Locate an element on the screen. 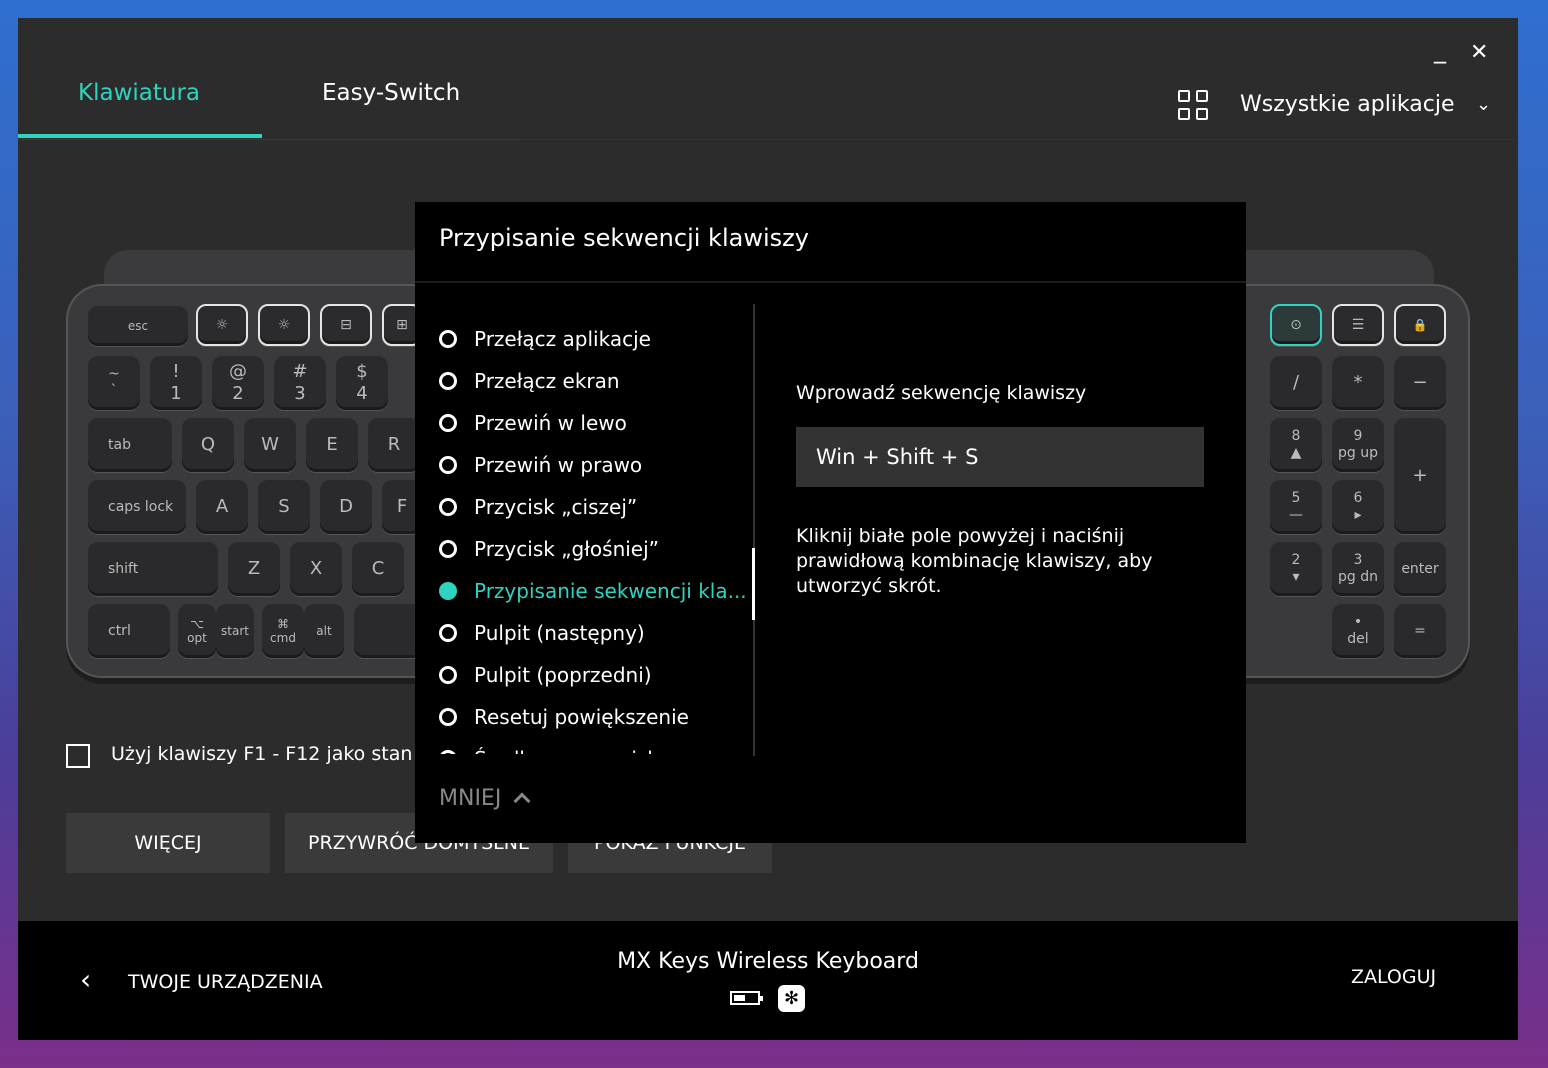 The height and width of the screenshot is (1068, 1548). key-del: • del is located at coordinates (1358, 631).